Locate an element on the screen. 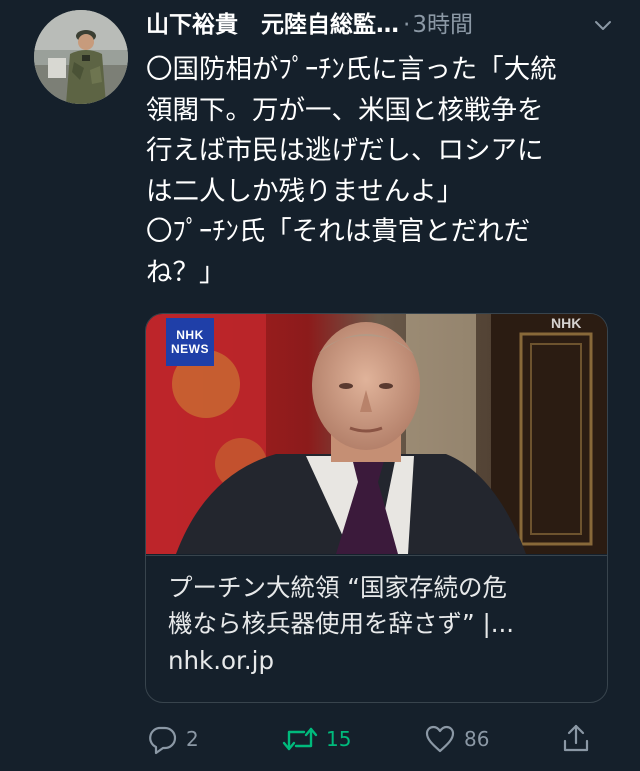 The height and width of the screenshot is (771, 640). avatar is located at coordinates (81, 57).